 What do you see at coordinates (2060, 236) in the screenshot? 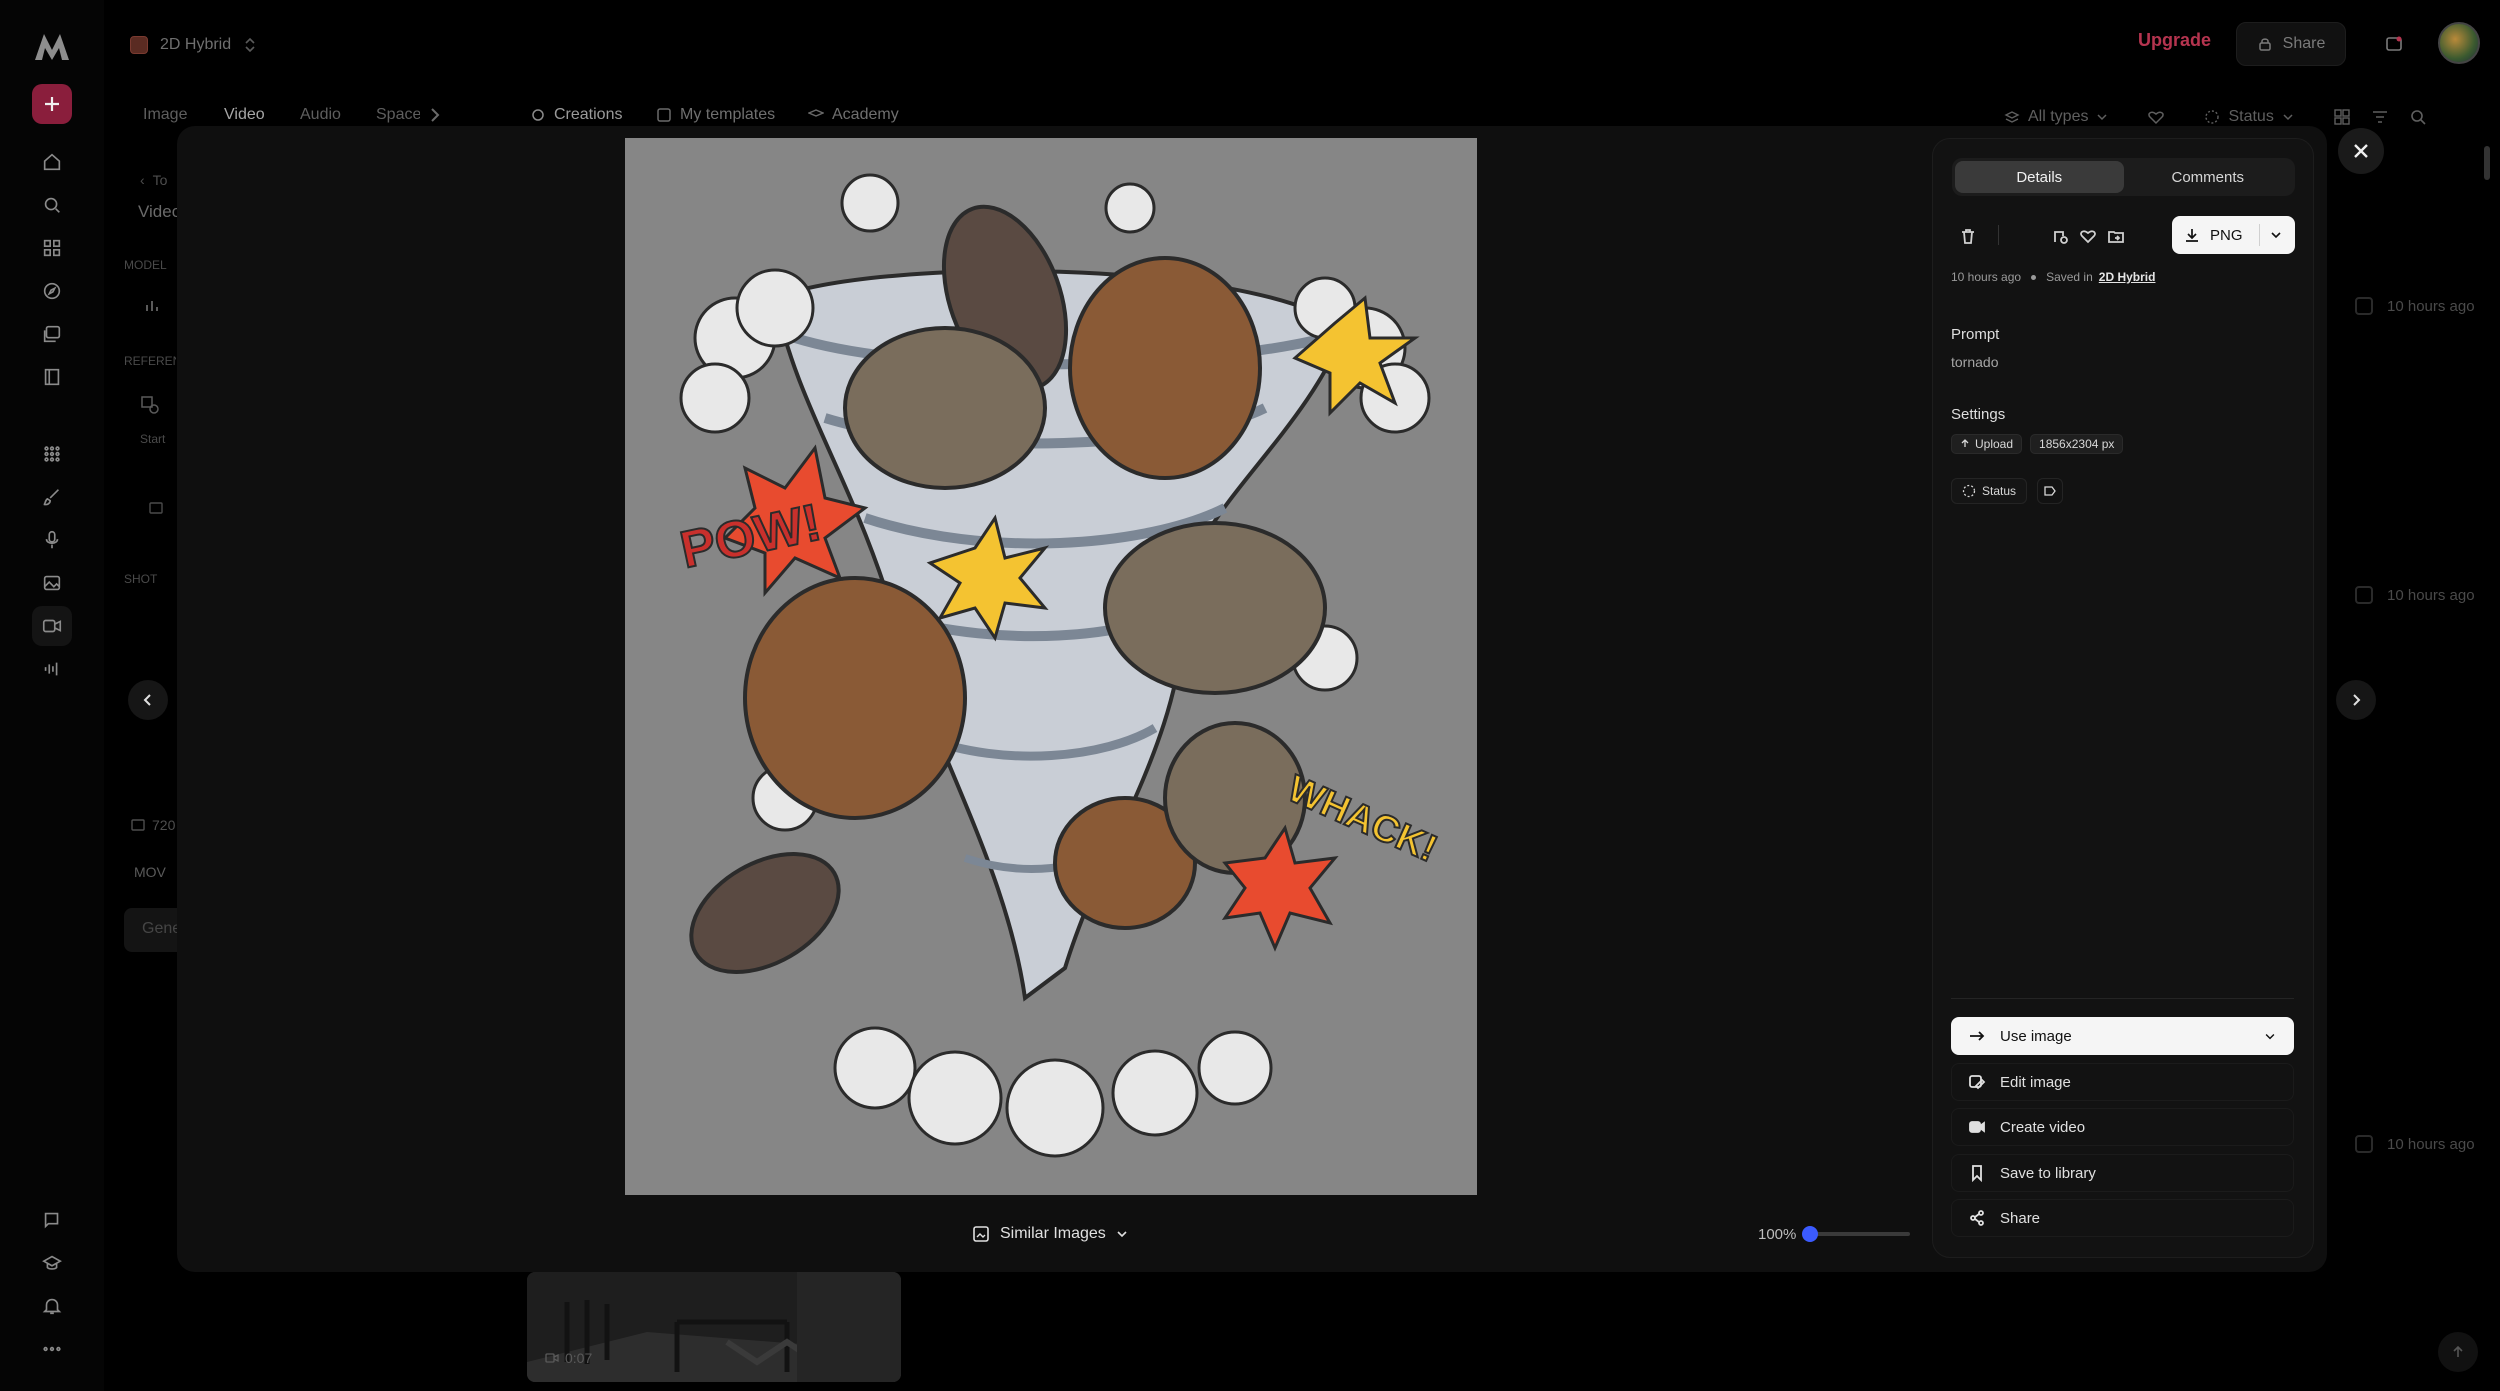
I see `remix-icon` at bounding box center [2060, 236].